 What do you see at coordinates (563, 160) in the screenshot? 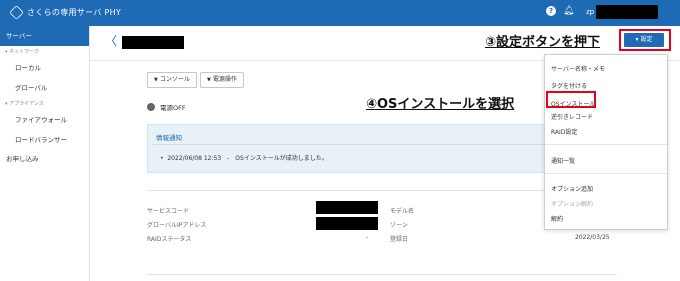
I see `menu-item-notification-list: 通知一覧` at bounding box center [563, 160].